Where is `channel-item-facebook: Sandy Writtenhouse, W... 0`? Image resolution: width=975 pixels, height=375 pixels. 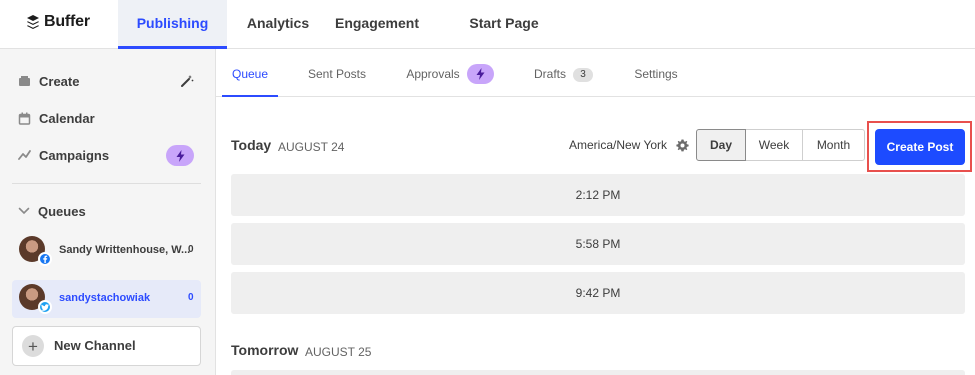 channel-item-facebook: Sandy Writtenhouse, W... 0 is located at coordinates (106, 251).